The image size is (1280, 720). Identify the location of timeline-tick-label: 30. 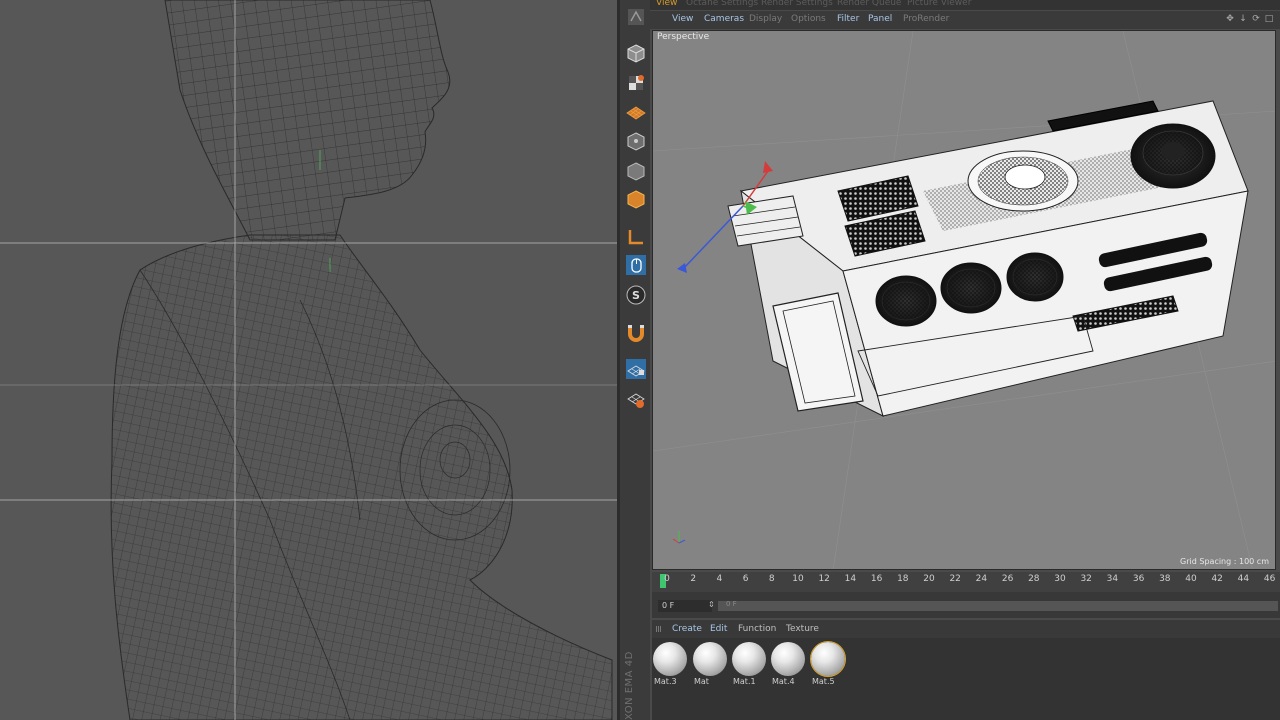
(1060, 579).